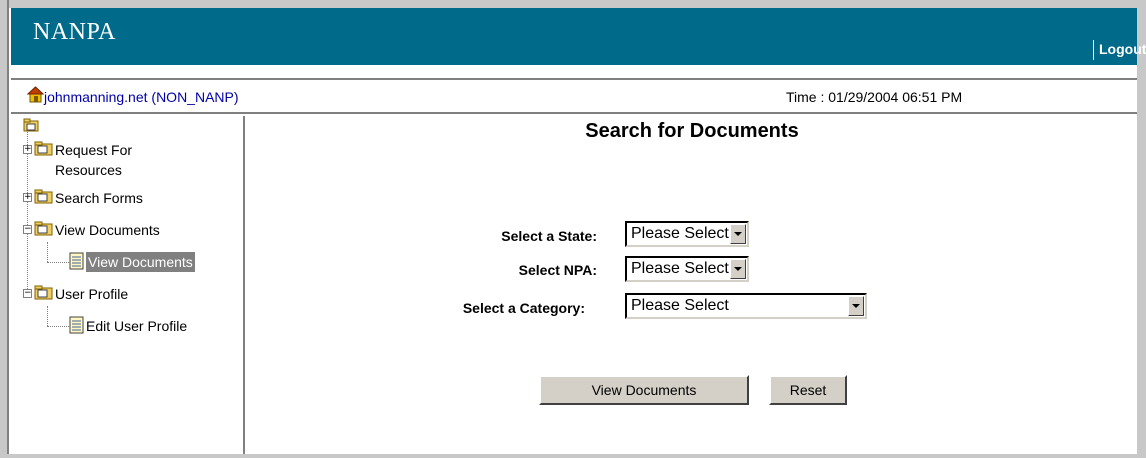 The height and width of the screenshot is (458, 1146). I want to click on sidebar-item-user-profile-folder: − User Profile, so click(75, 294).